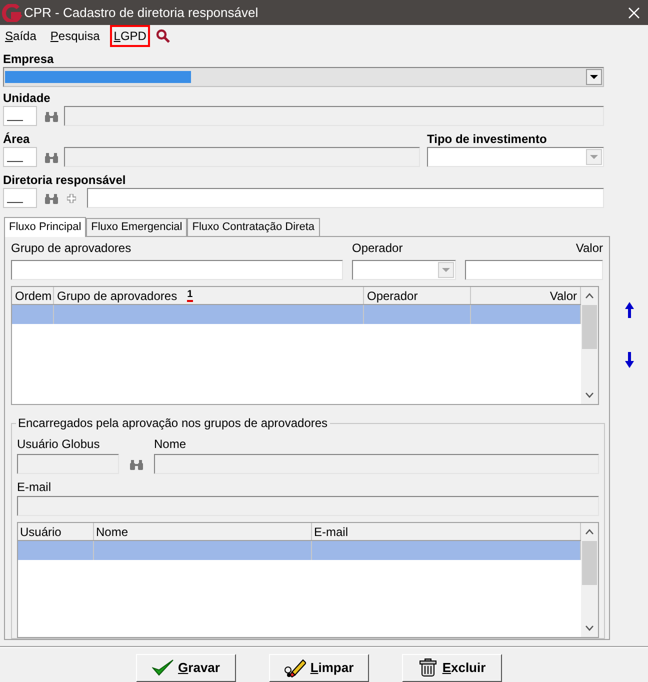  I want to click on investment-type-dropdown, so click(515, 157).